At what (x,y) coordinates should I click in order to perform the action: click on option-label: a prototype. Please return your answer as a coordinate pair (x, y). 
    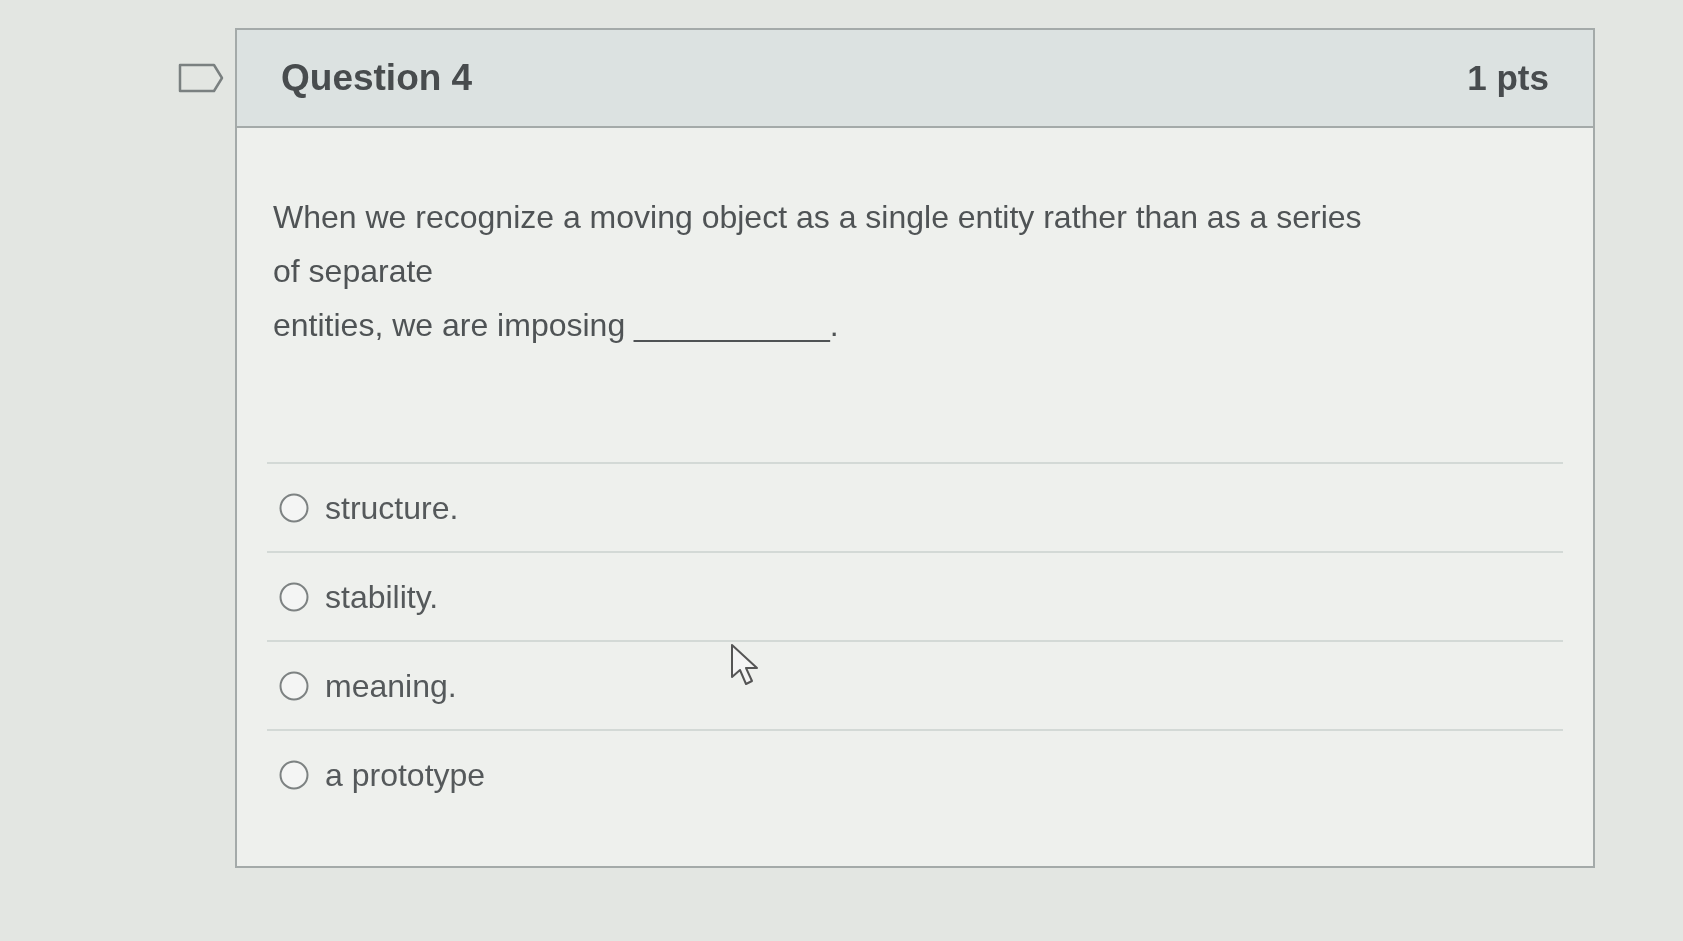
    Looking at the image, I should click on (405, 774).